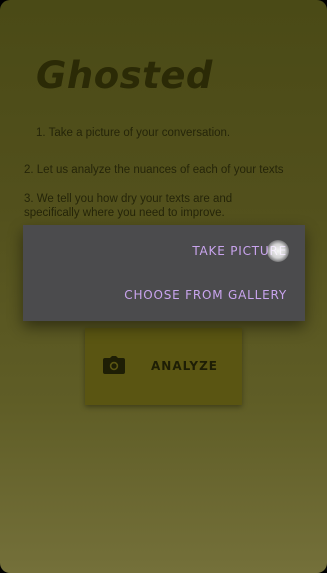 The width and height of the screenshot is (327, 573). What do you see at coordinates (184, 366) in the screenshot?
I see `analyze-label: ANALYZE` at bounding box center [184, 366].